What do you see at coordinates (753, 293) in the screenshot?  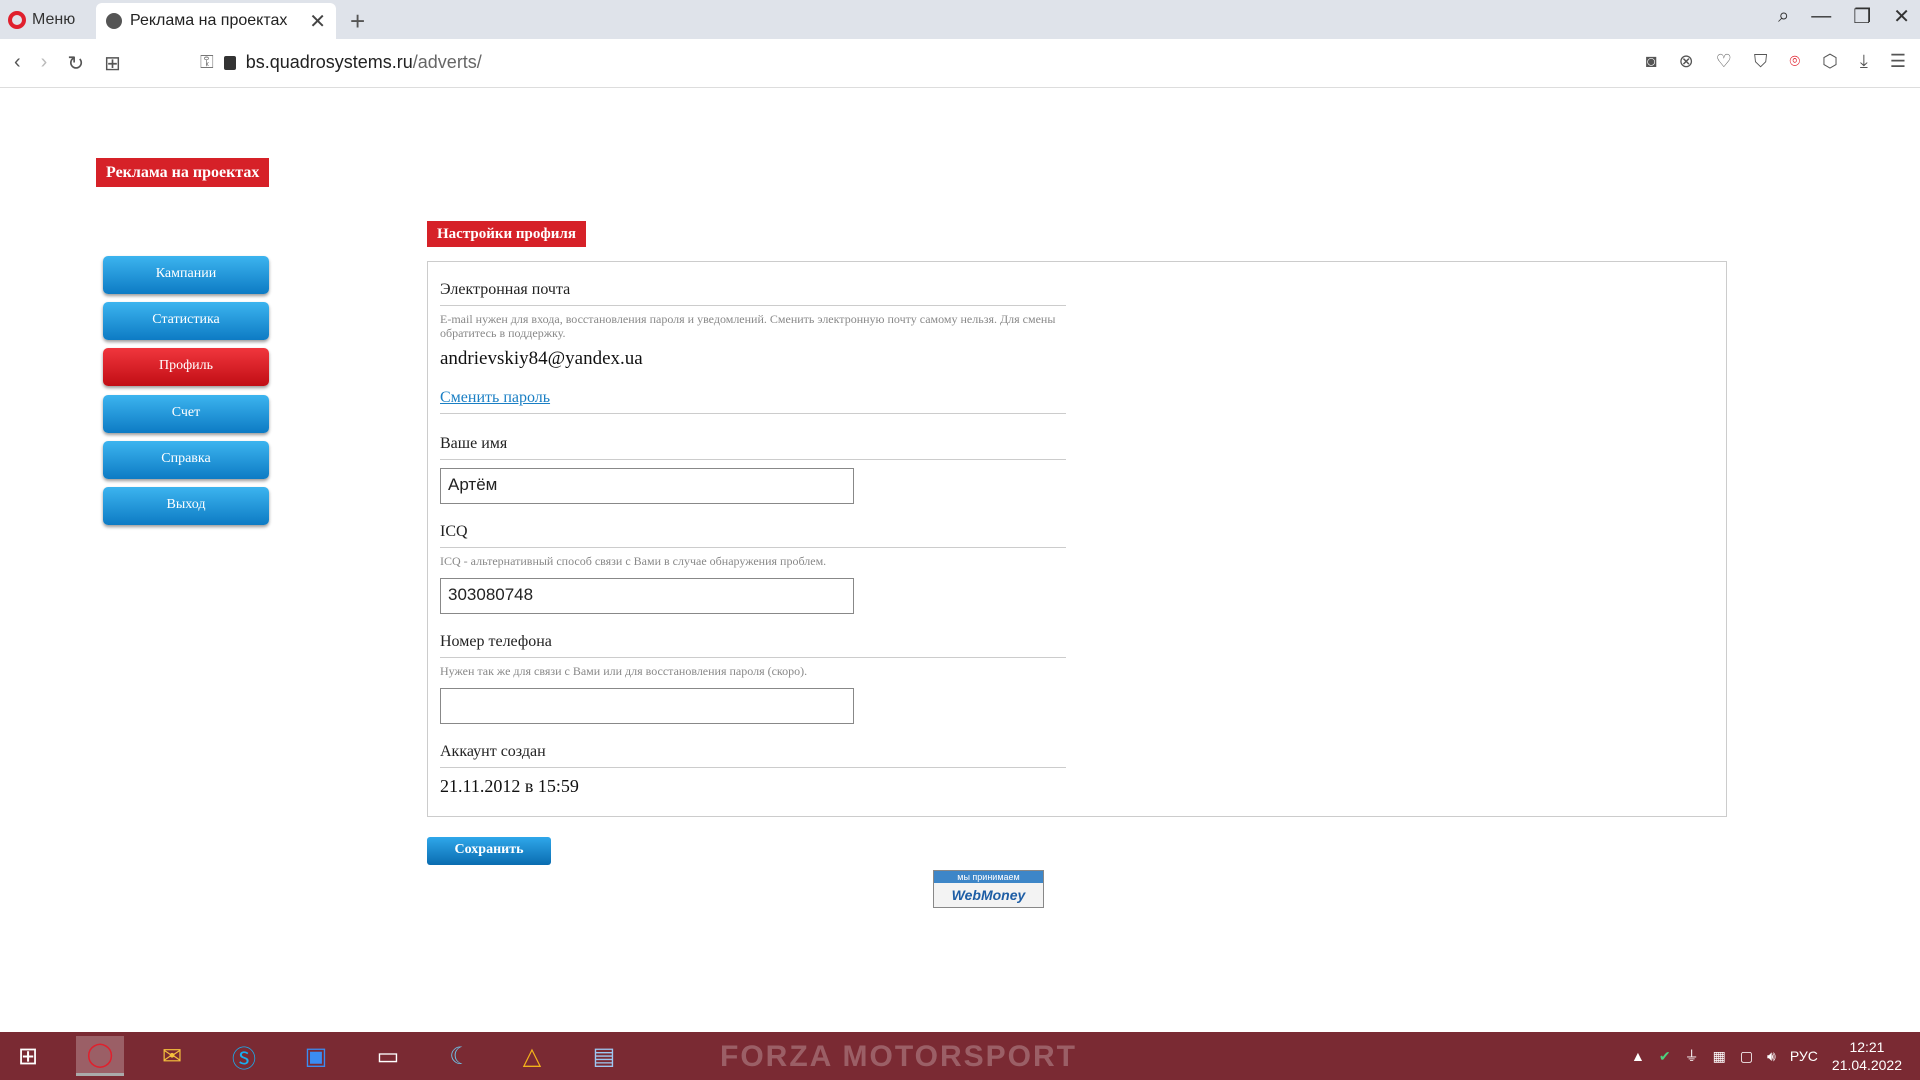 I see `email-label: Электронная почта` at bounding box center [753, 293].